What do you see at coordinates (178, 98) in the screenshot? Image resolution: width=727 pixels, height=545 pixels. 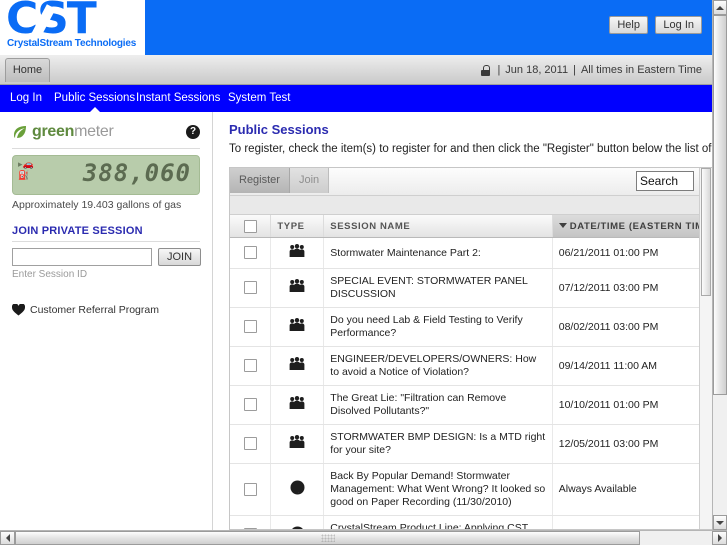 I see `nav-item-instant-sessions: Instant Sessions` at bounding box center [178, 98].